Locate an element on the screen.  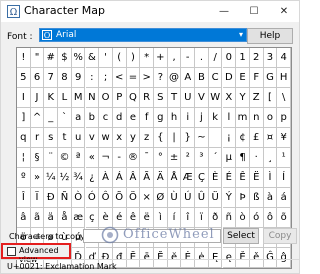
character-cell: % is located at coordinates (78, 58).